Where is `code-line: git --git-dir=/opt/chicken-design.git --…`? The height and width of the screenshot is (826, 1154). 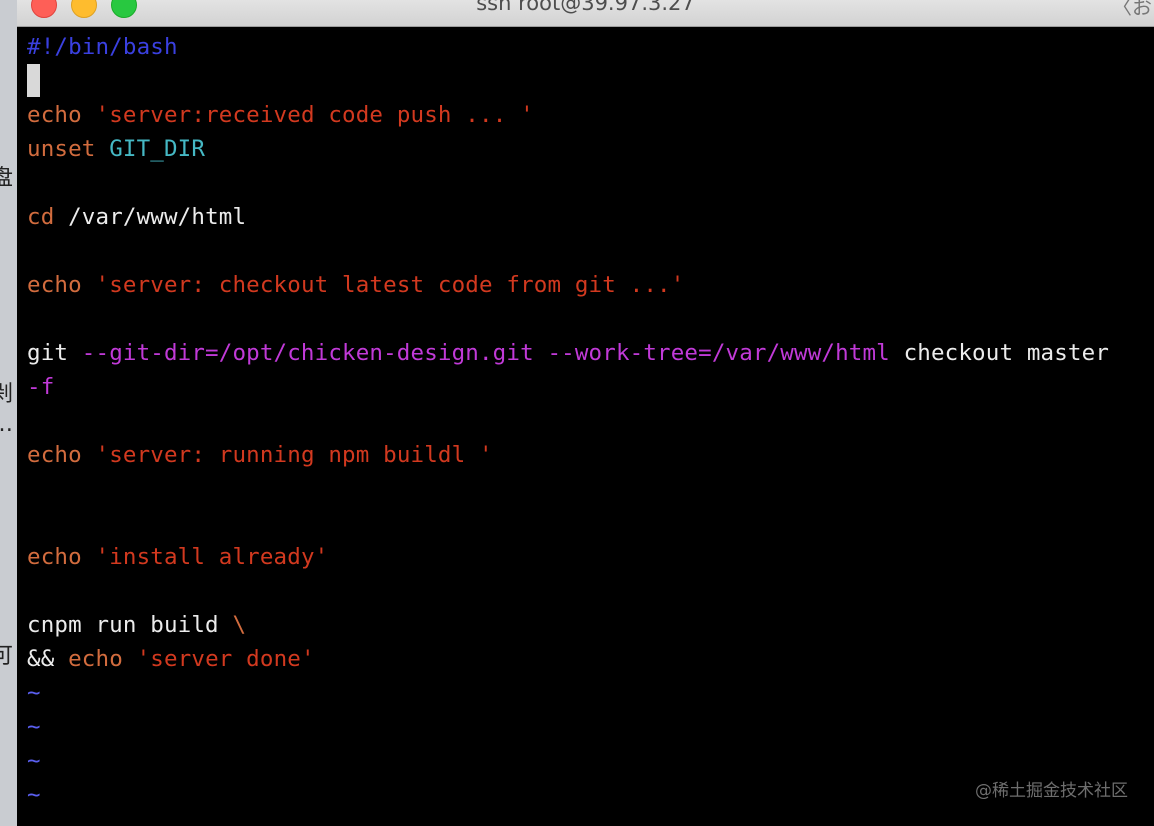
code-line: git --git-dir=/opt/chicken-design.git --… is located at coordinates (587, 353).